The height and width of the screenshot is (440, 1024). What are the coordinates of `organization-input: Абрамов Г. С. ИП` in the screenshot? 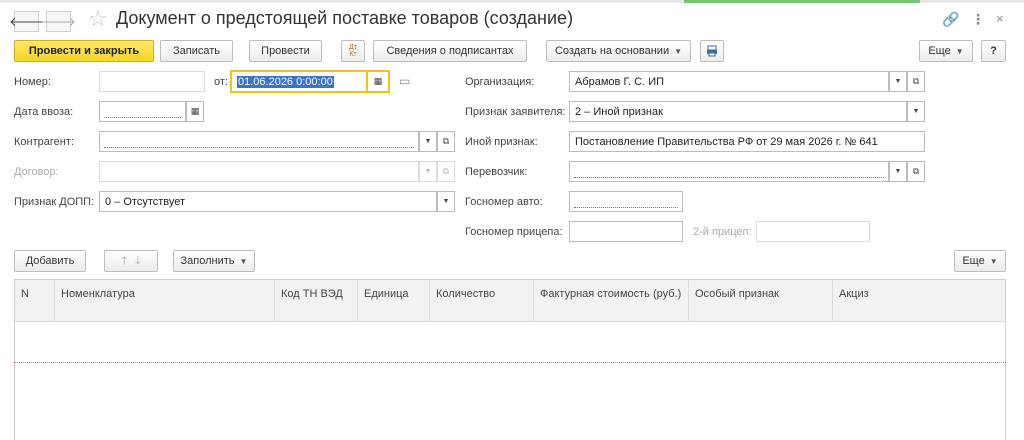 It's located at (729, 81).